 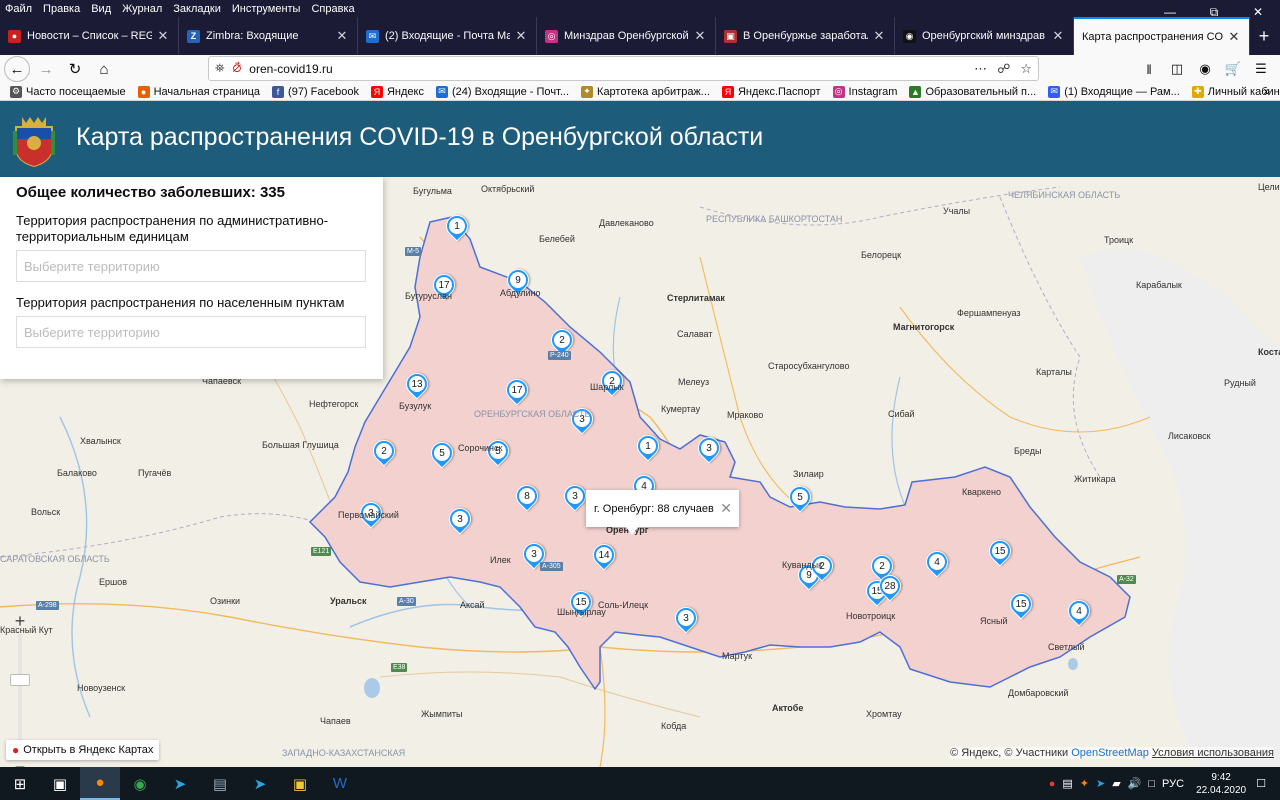 What do you see at coordinates (19, 9) in the screenshot?
I see `menu-item: Файл` at bounding box center [19, 9].